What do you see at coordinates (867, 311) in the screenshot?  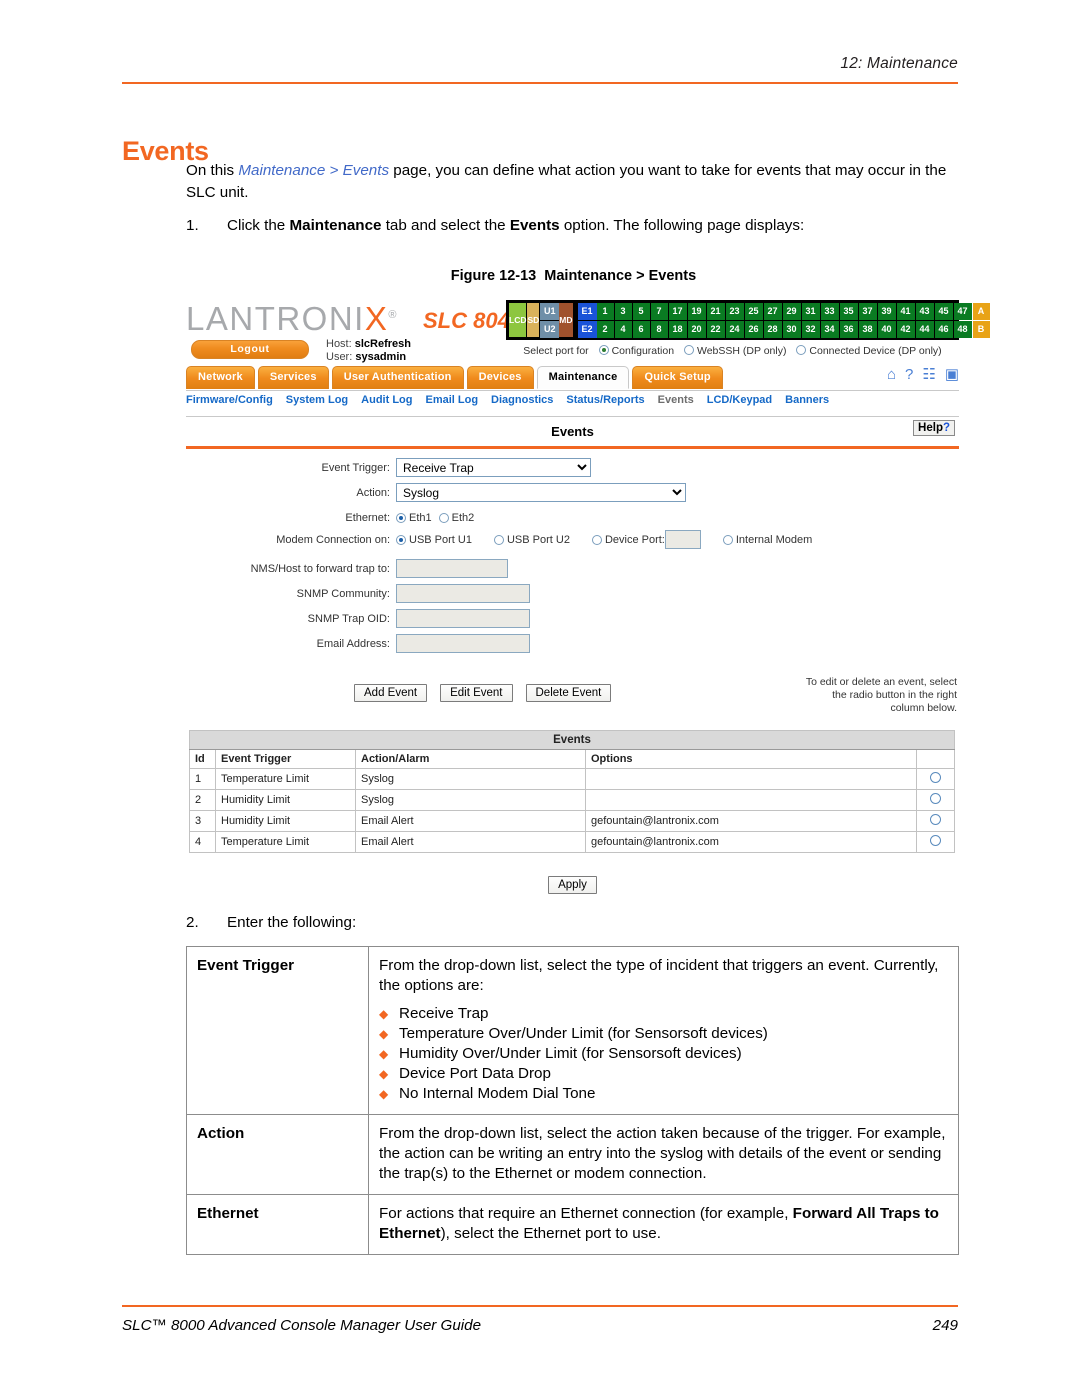 I see `port-37: 37` at bounding box center [867, 311].